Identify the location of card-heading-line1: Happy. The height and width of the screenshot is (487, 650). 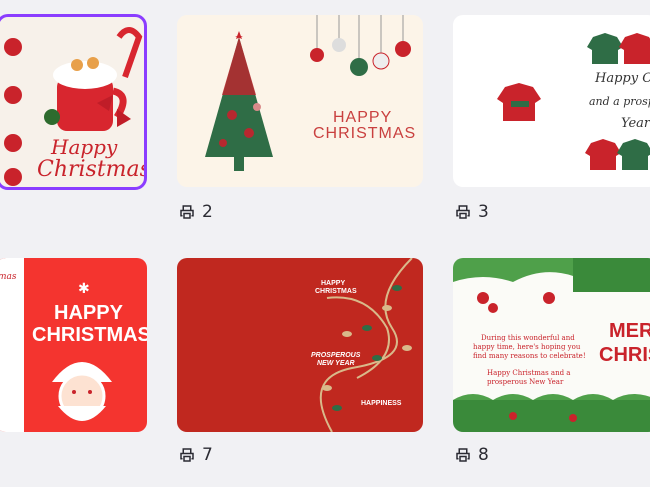
(84, 147).